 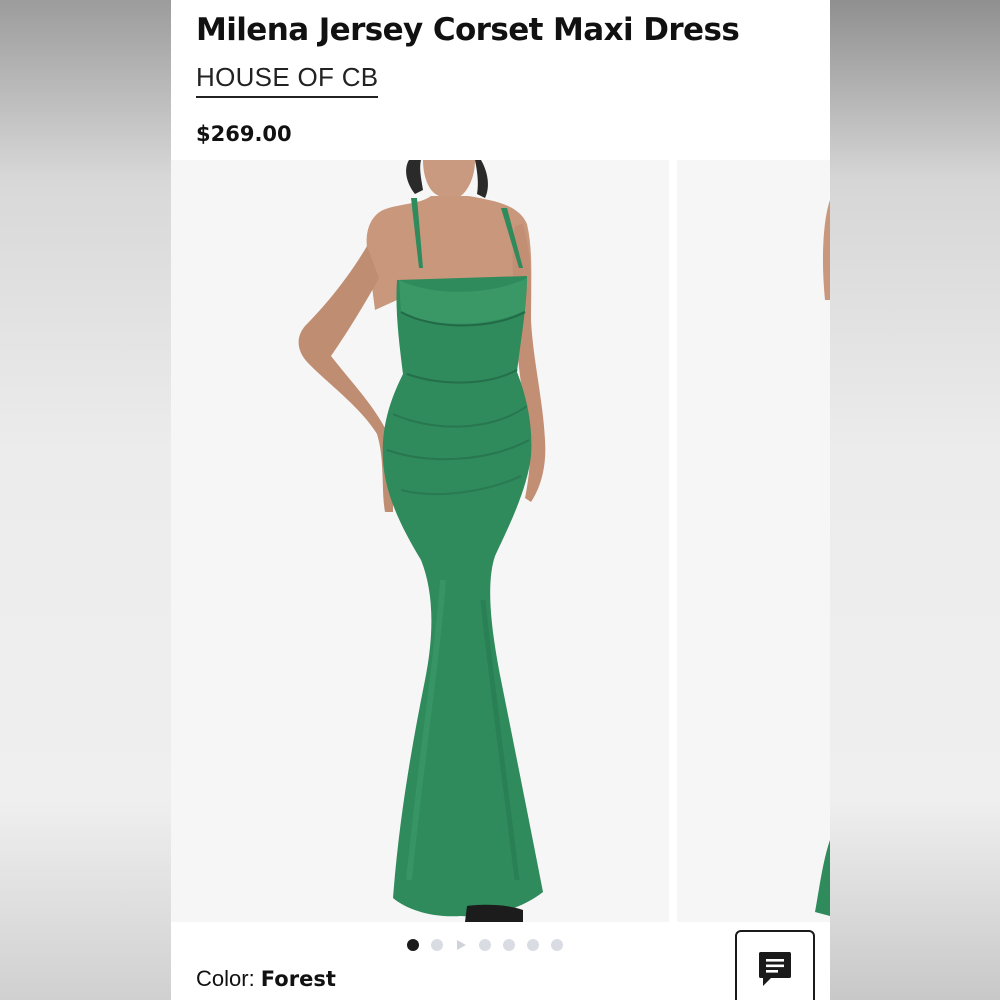 What do you see at coordinates (228, 978) in the screenshot?
I see `color-label: Color:` at bounding box center [228, 978].